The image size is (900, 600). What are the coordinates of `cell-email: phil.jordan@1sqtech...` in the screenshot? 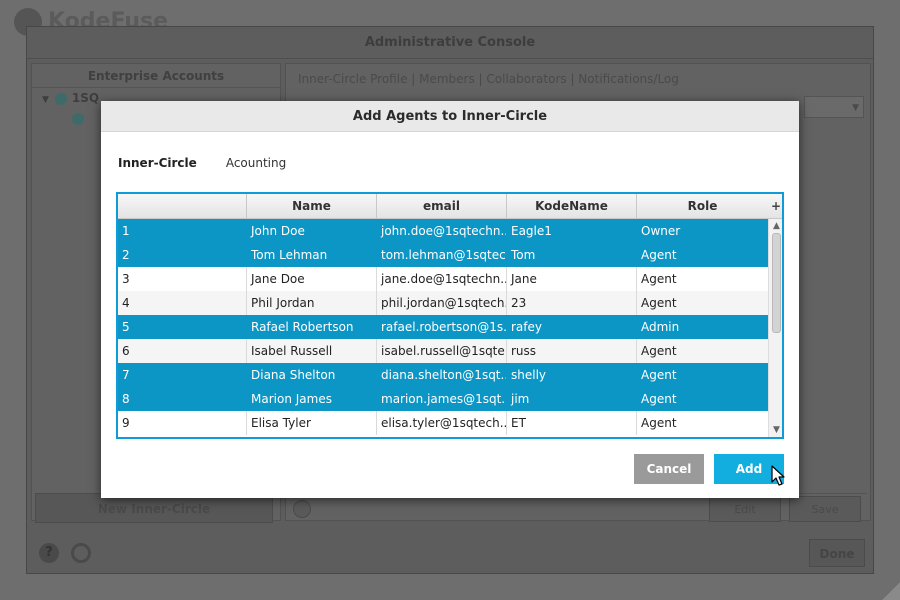 It's located at (442, 303).